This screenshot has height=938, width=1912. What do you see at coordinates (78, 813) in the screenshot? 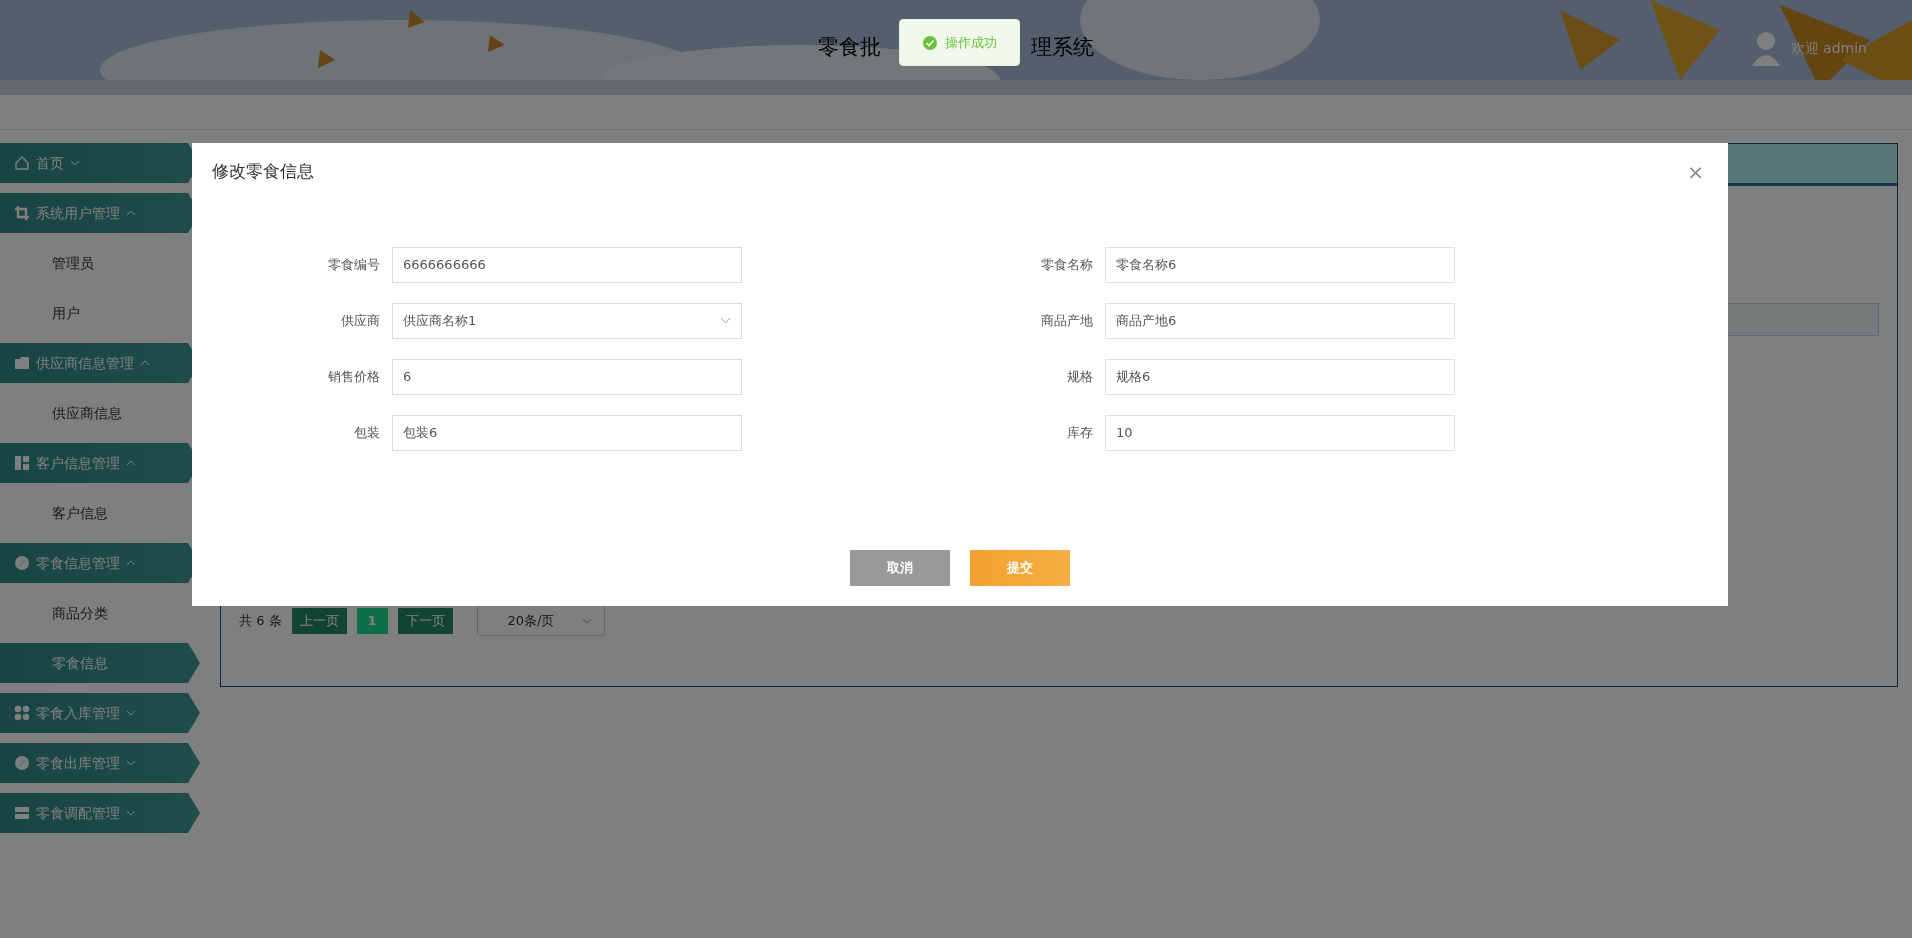
I see `group-label: 零食调配管理` at bounding box center [78, 813].